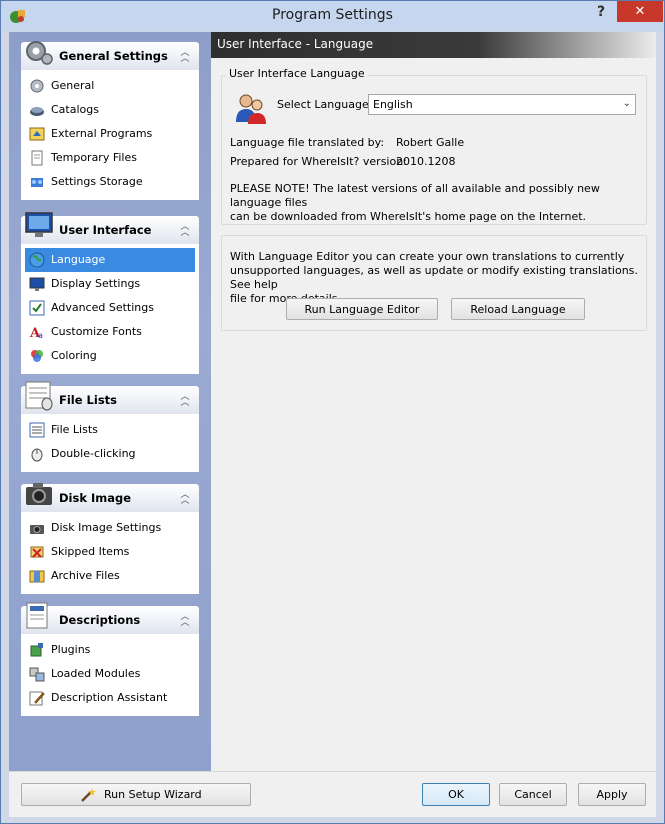 This screenshot has width=665, height=824. What do you see at coordinates (626, 103) in the screenshot?
I see `chevron-down-icon: ⌄` at bounding box center [626, 103].